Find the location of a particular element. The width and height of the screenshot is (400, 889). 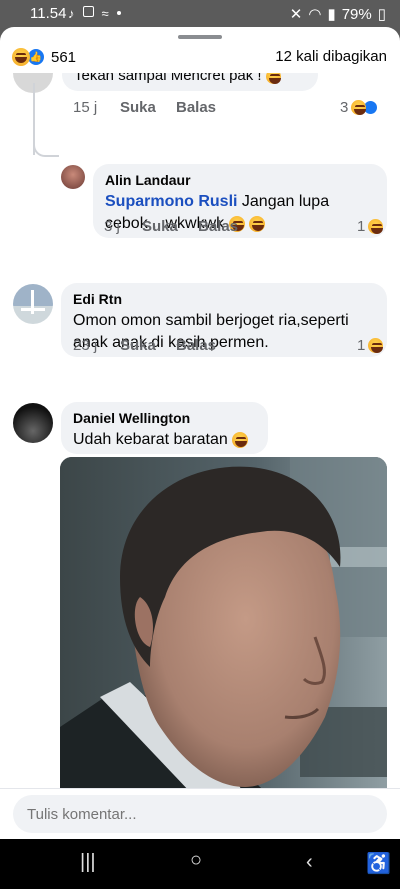

sheet-header: 👍 561 12 kali dibagikan is located at coordinates (200, 58).